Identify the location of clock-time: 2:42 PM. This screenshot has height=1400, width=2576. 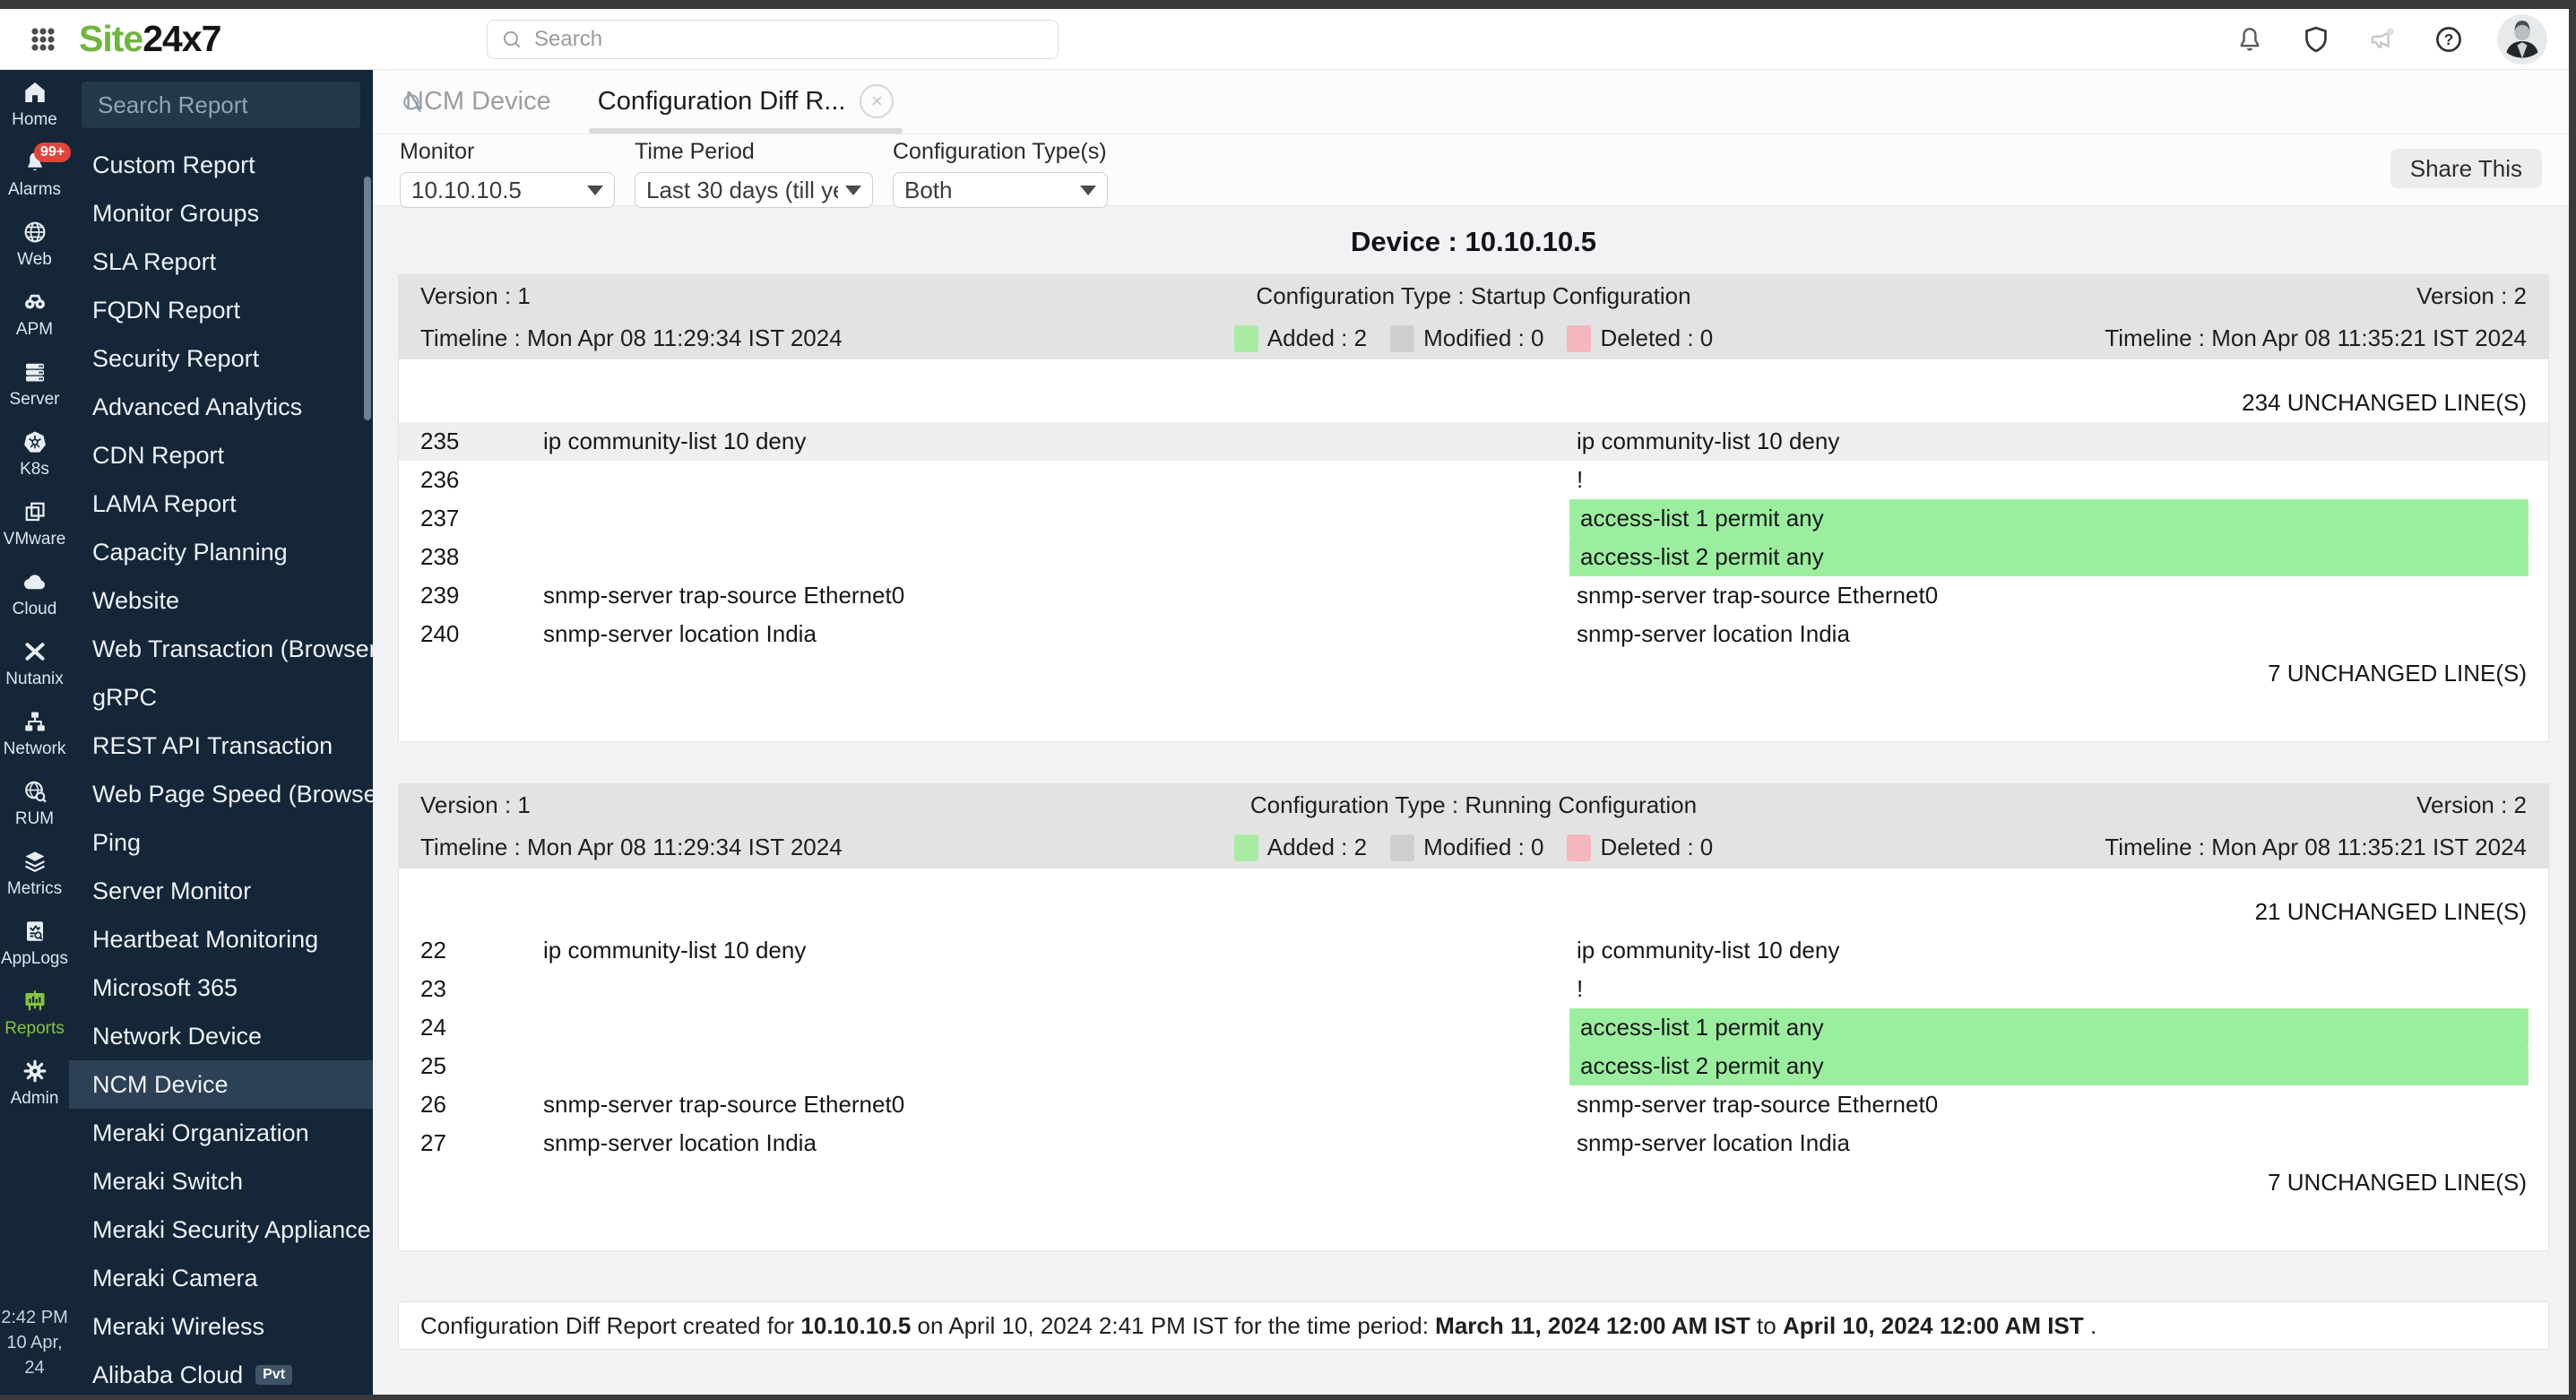
(34, 1317).